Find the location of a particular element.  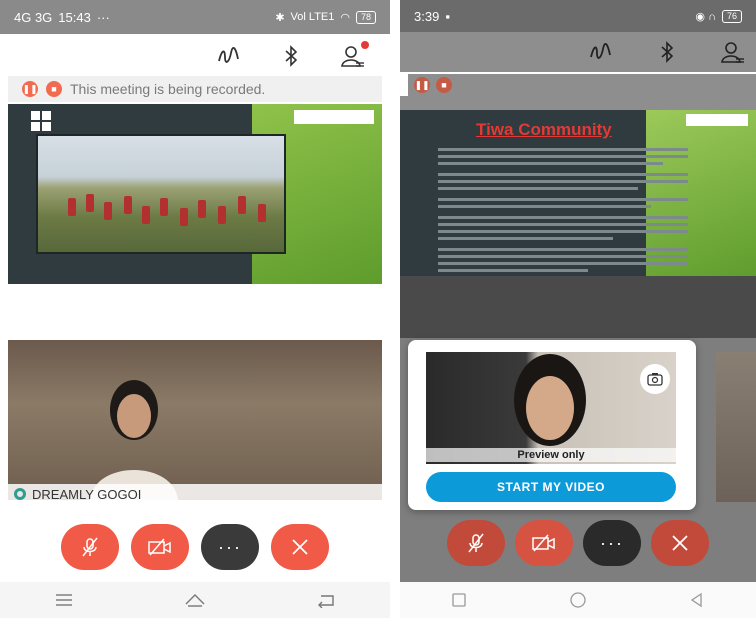

status-bar: 4G 3G 15:43 ··· ✱ Vol LTE1 ◠ 78 is located at coordinates (195, 17).